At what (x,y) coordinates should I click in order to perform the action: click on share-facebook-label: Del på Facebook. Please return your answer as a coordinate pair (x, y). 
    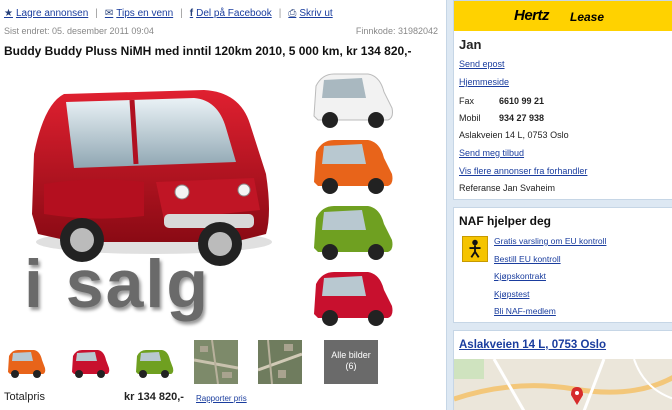
    Looking at the image, I should click on (234, 13).